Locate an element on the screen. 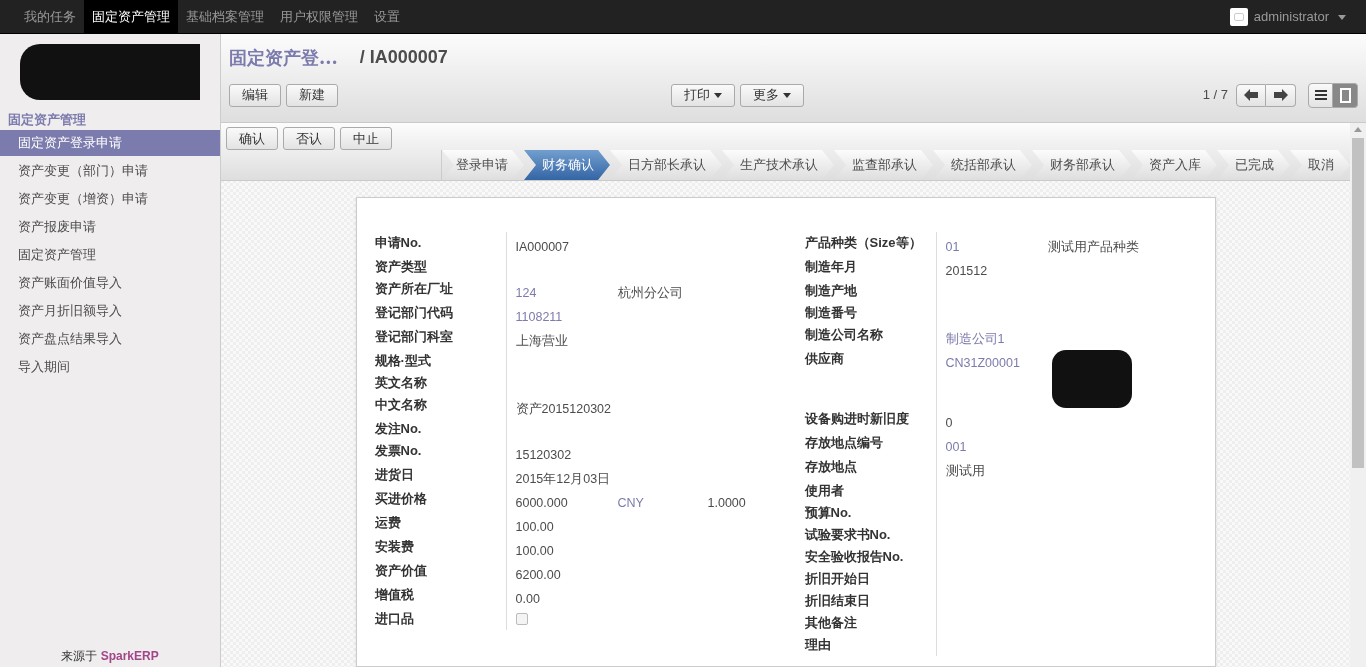 The height and width of the screenshot is (667, 1366). checkbox is located at coordinates (521, 619).